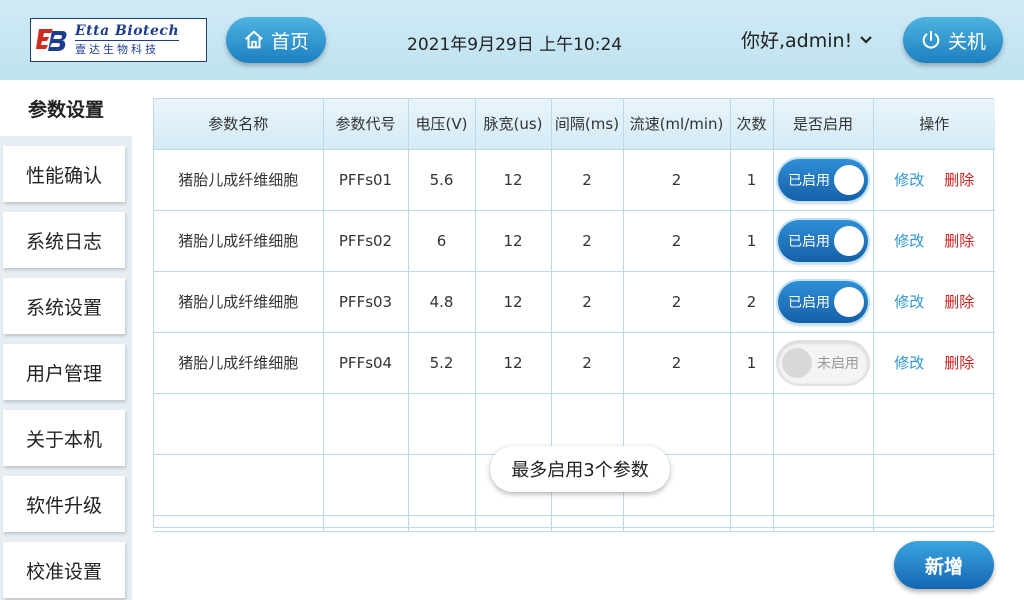 The width and height of the screenshot is (1024, 600). I want to click on shutdown-button: 关机, so click(953, 40).